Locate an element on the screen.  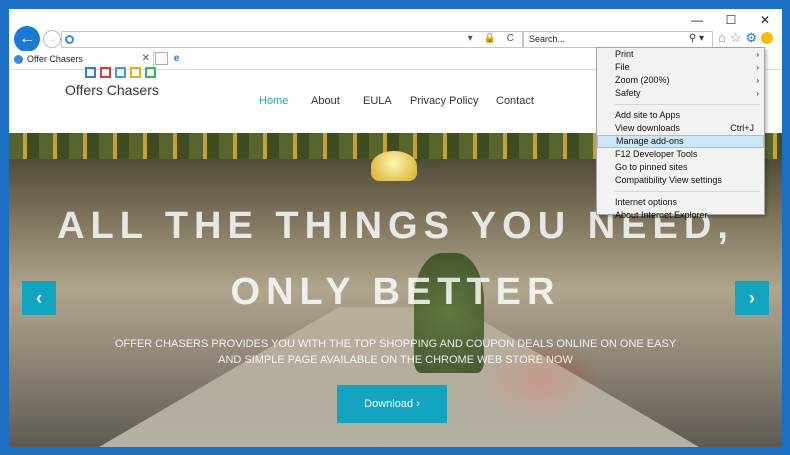
close-button: ✕ is located at coordinates (765, 20).